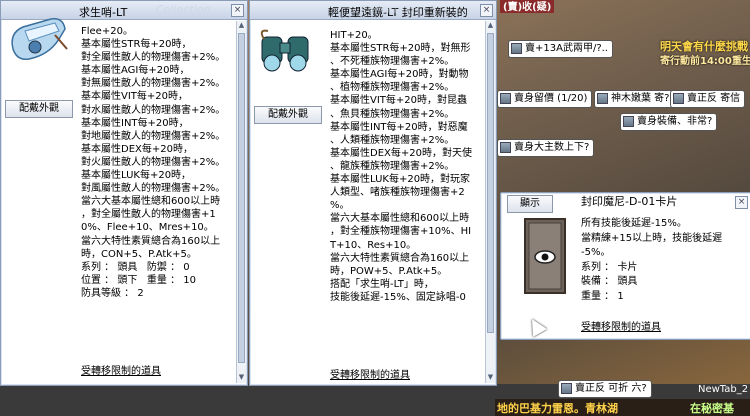 This screenshot has width=750, height=416. Describe the element at coordinates (107, 31) in the screenshot. I see `description-line: Flee+20。` at that location.